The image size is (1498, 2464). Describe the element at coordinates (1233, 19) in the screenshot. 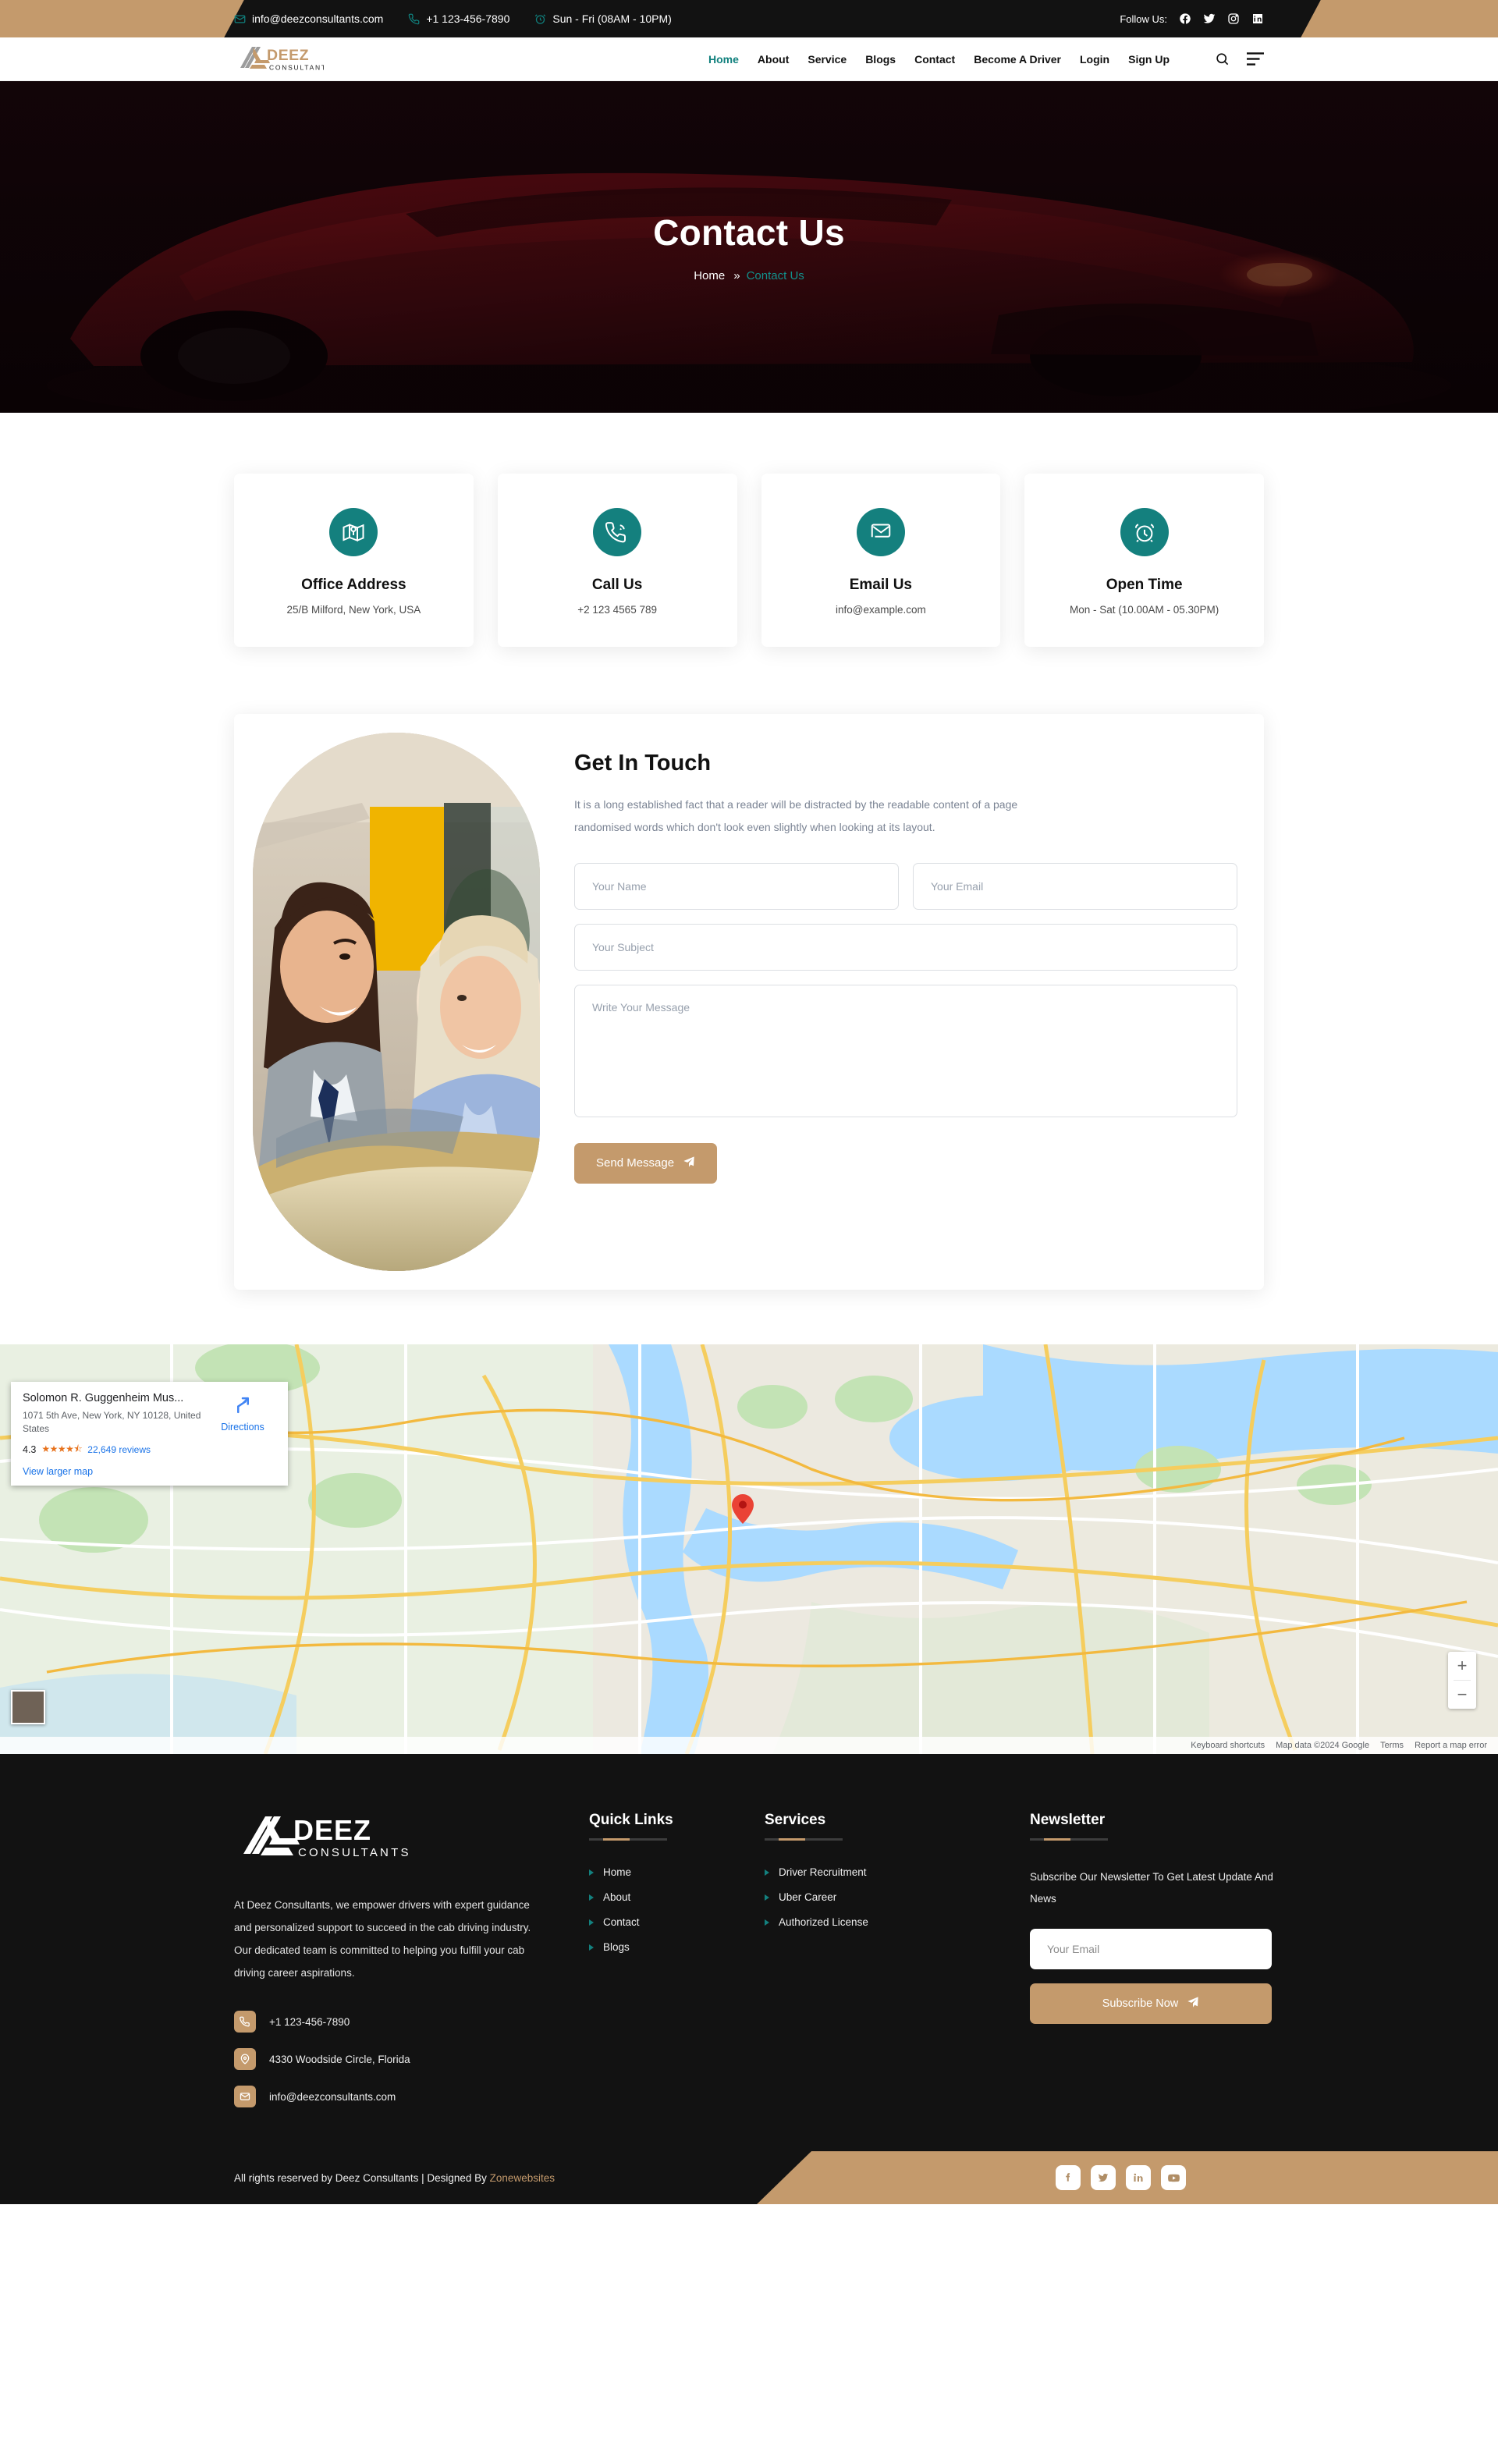

I see `instagram-icon` at that location.